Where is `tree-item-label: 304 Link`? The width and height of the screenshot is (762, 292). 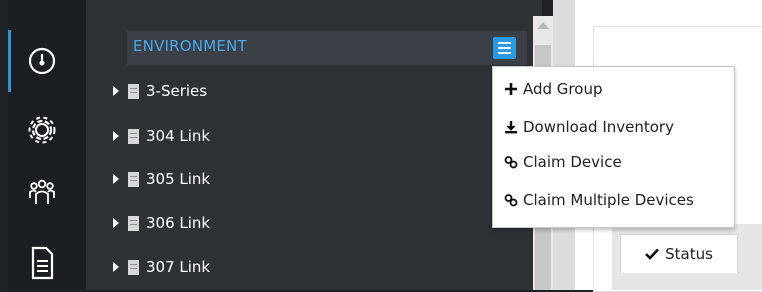
tree-item-label: 304 Link is located at coordinates (178, 136).